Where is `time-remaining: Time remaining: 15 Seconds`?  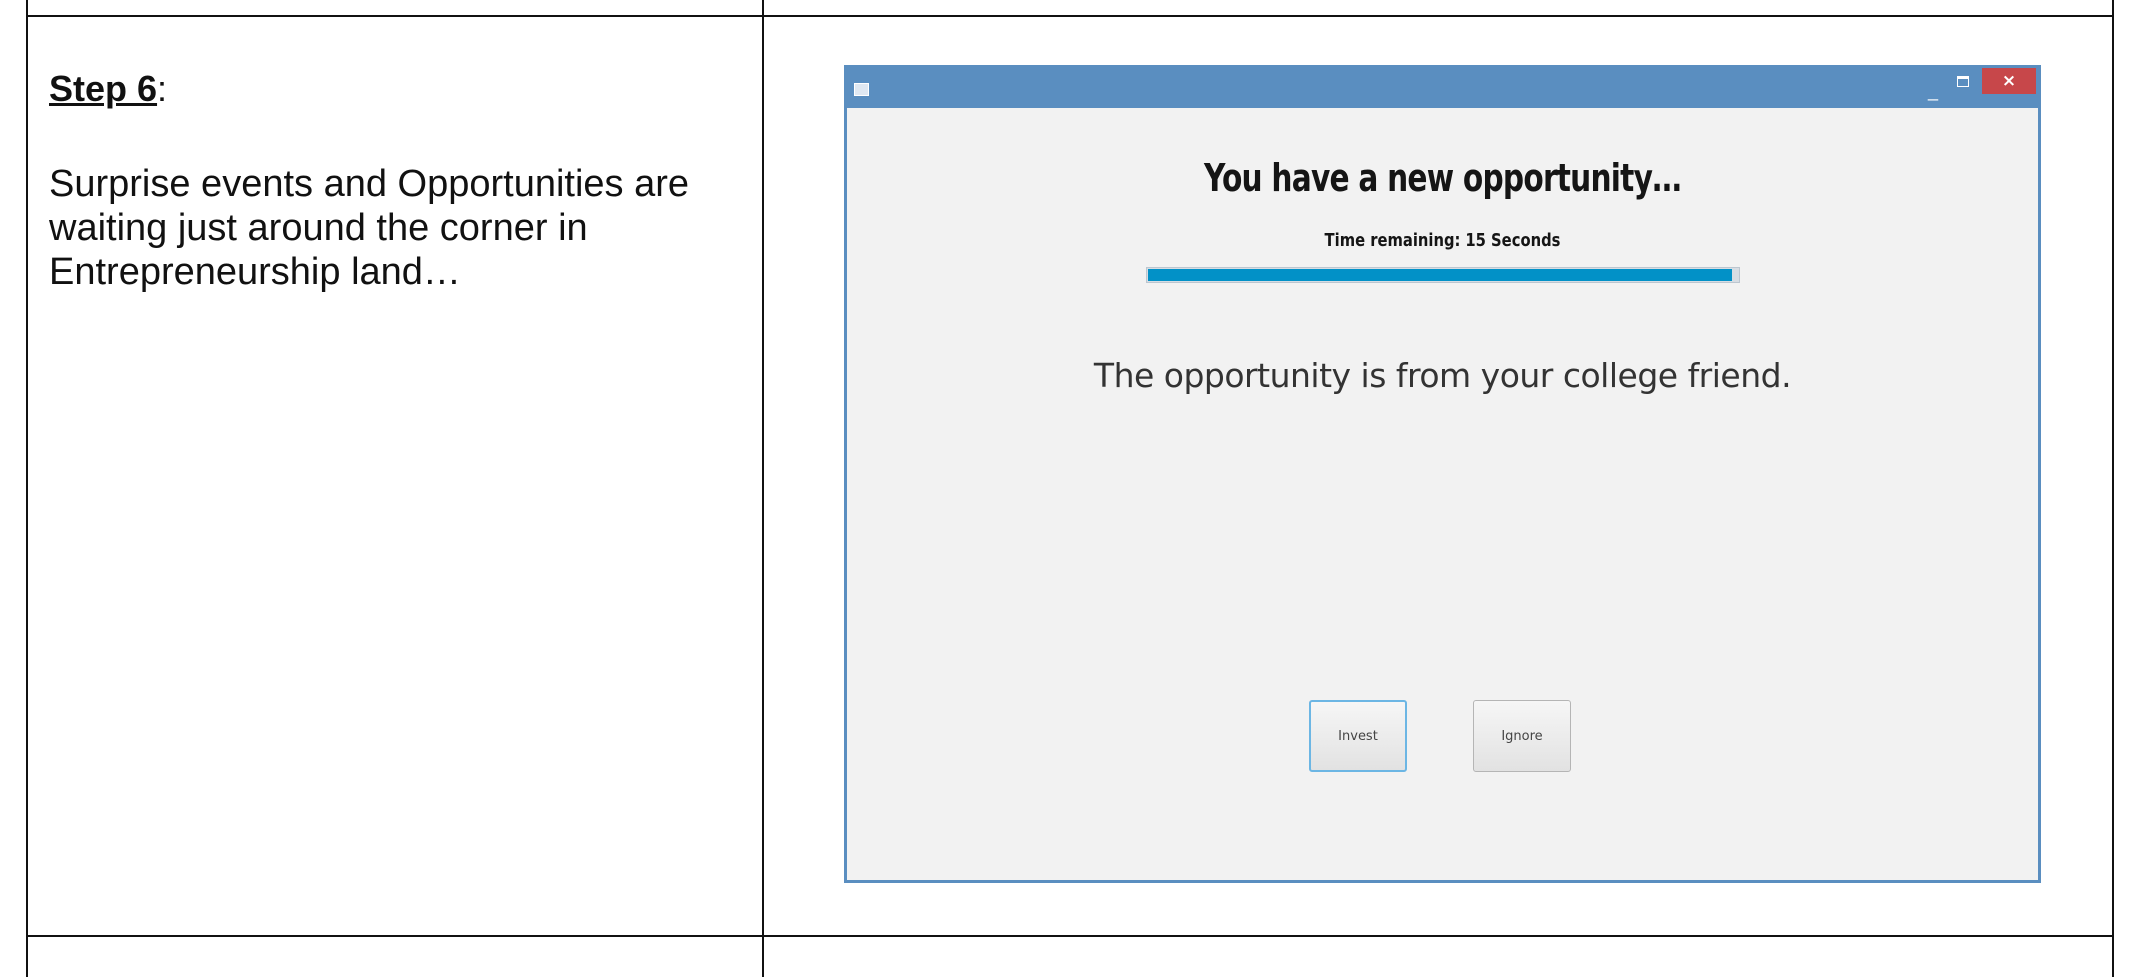 time-remaining: Time remaining: 15 Seconds is located at coordinates (1442, 240).